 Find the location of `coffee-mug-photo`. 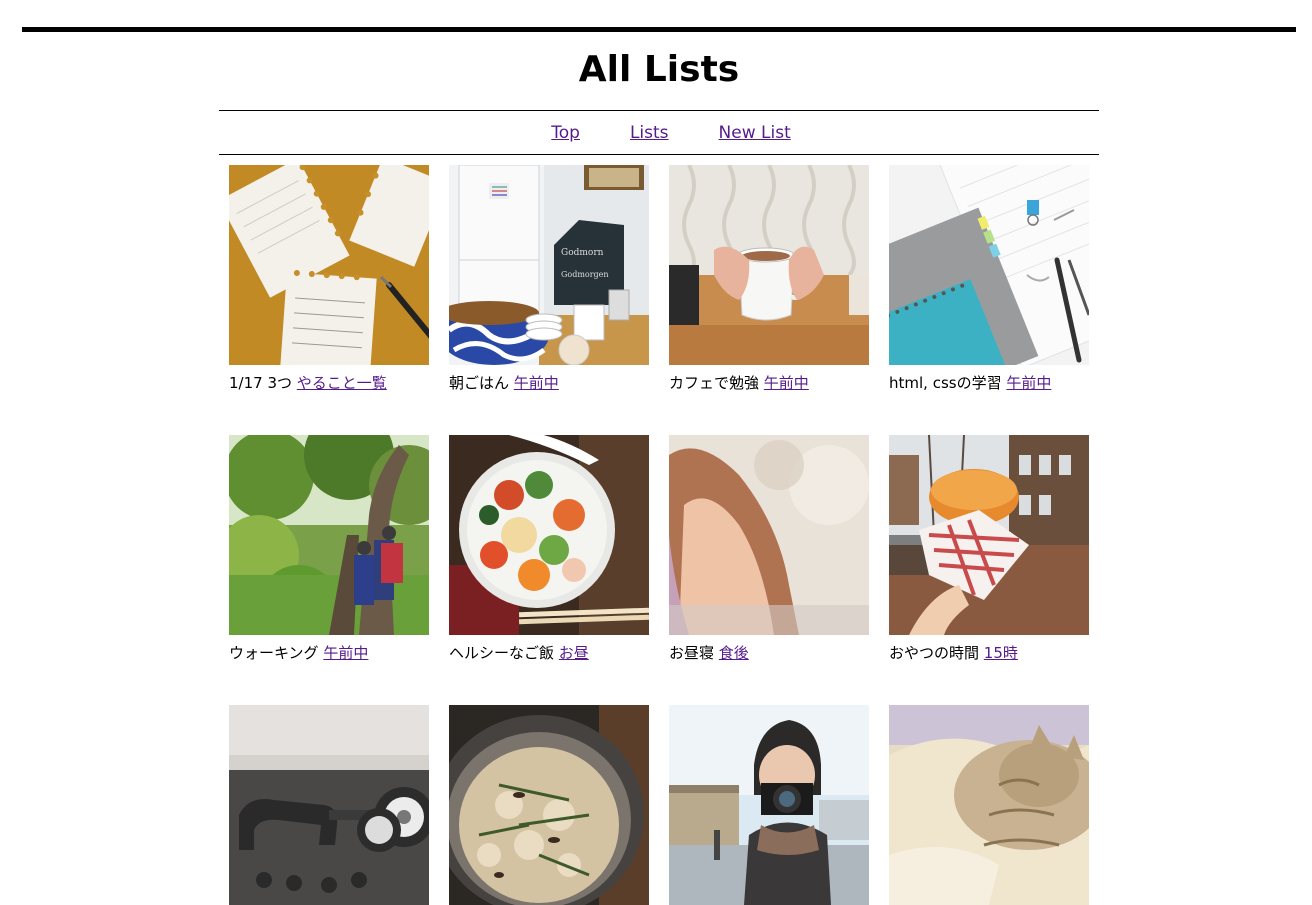

coffee-mug-photo is located at coordinates (769, 265).